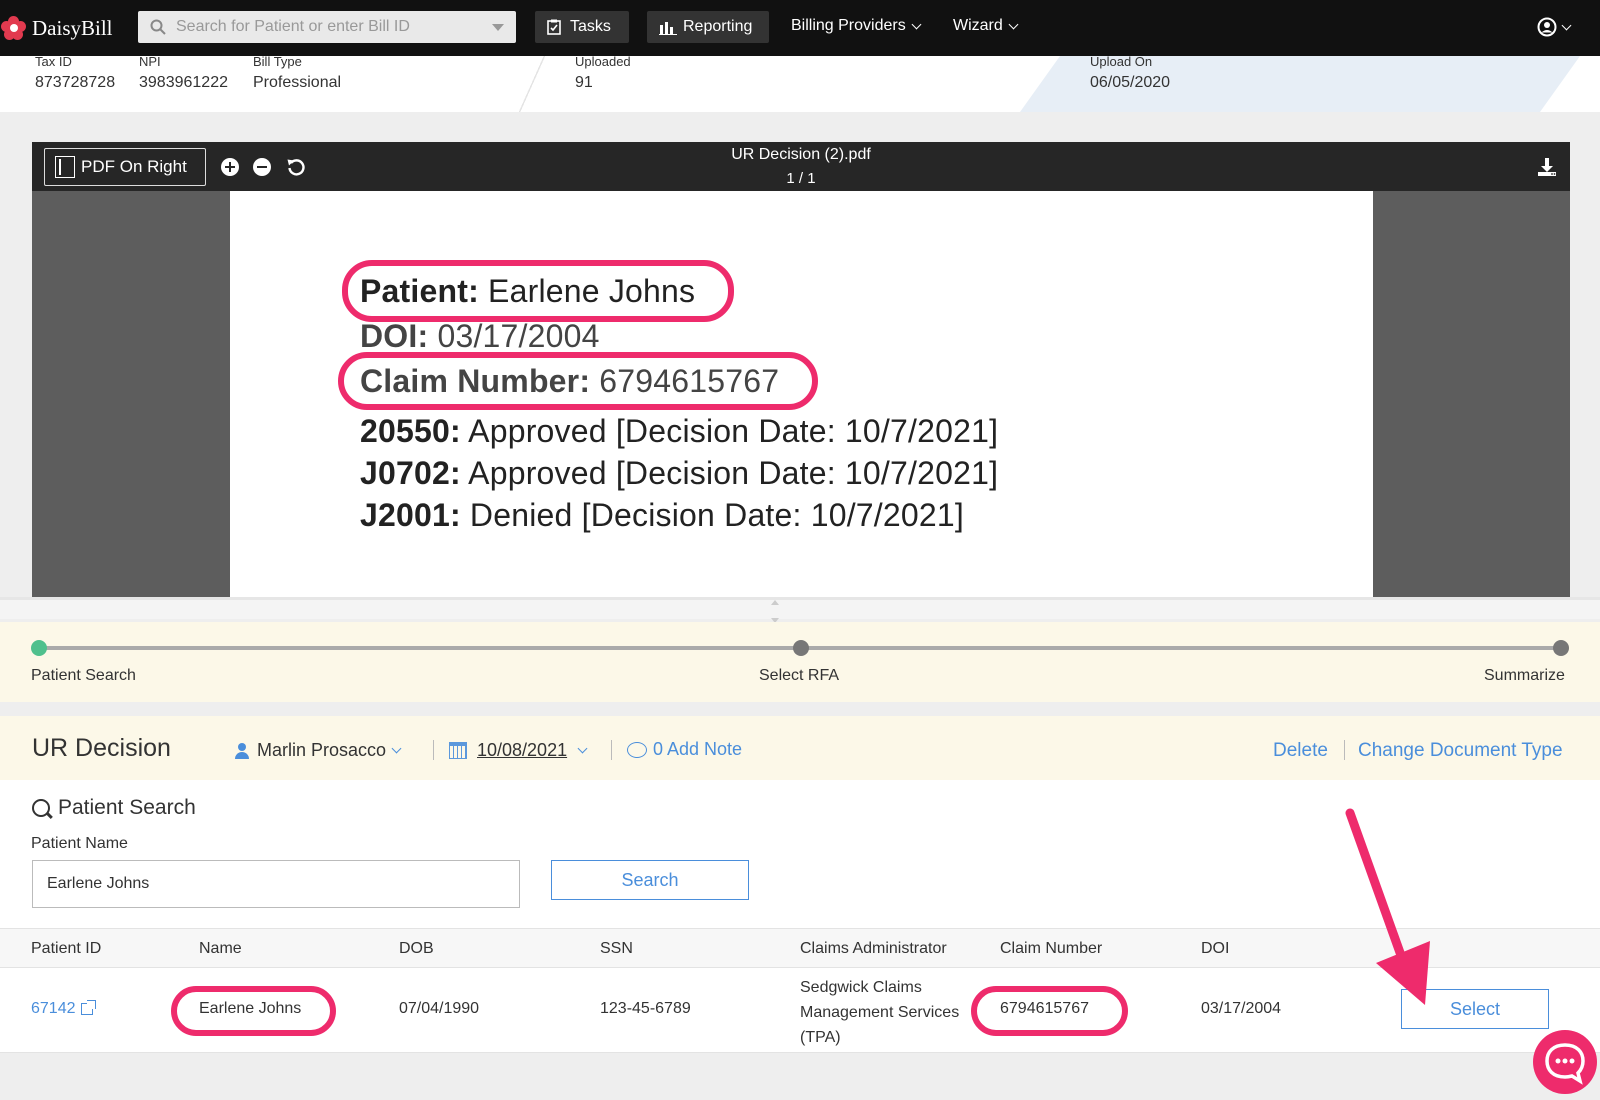  What do you see at coordinates (1460, 751) in the screenshot?
I see `change-document-type-link: Change Document Type` at bounding box center [1460, 751].